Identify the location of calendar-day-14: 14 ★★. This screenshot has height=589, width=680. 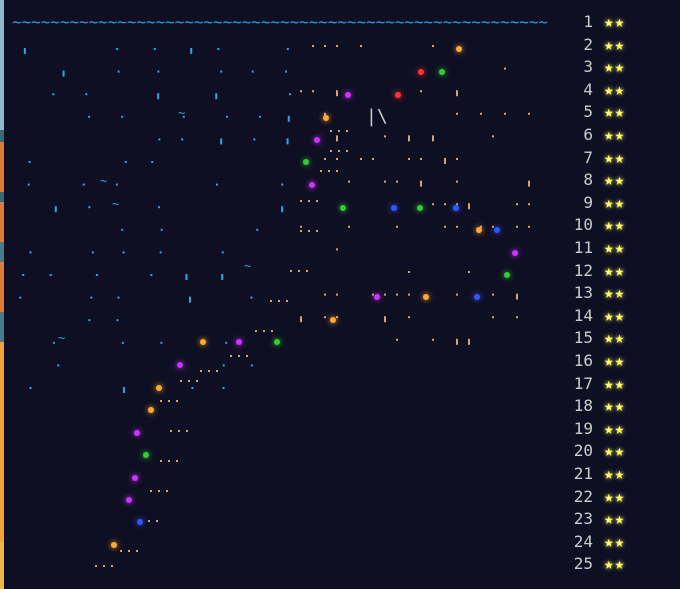
(620, 316).